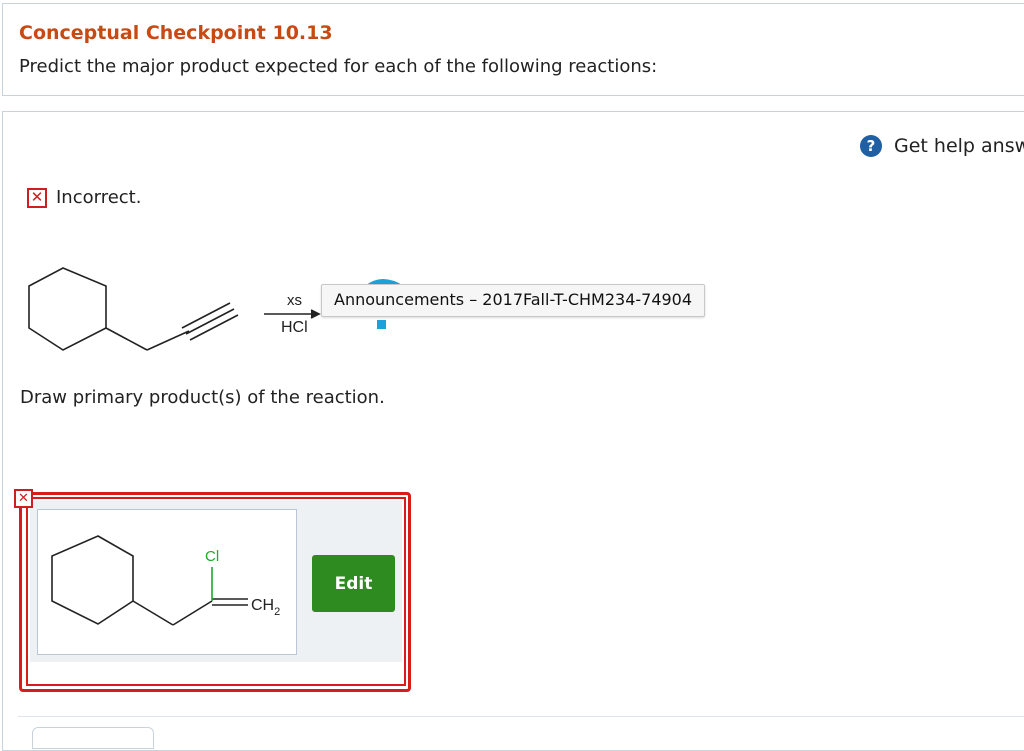 The height and width of the screenshot is (751, 1024). I want to click on alkyne-bond, so click(168, 340).